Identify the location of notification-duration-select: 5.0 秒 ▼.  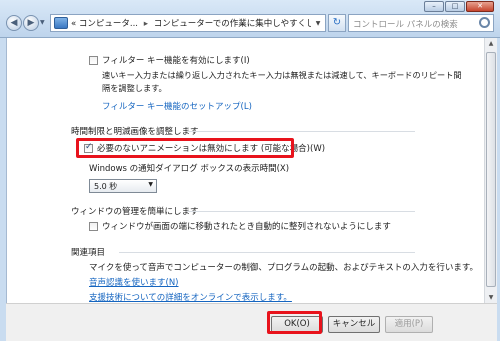
(123, 186).